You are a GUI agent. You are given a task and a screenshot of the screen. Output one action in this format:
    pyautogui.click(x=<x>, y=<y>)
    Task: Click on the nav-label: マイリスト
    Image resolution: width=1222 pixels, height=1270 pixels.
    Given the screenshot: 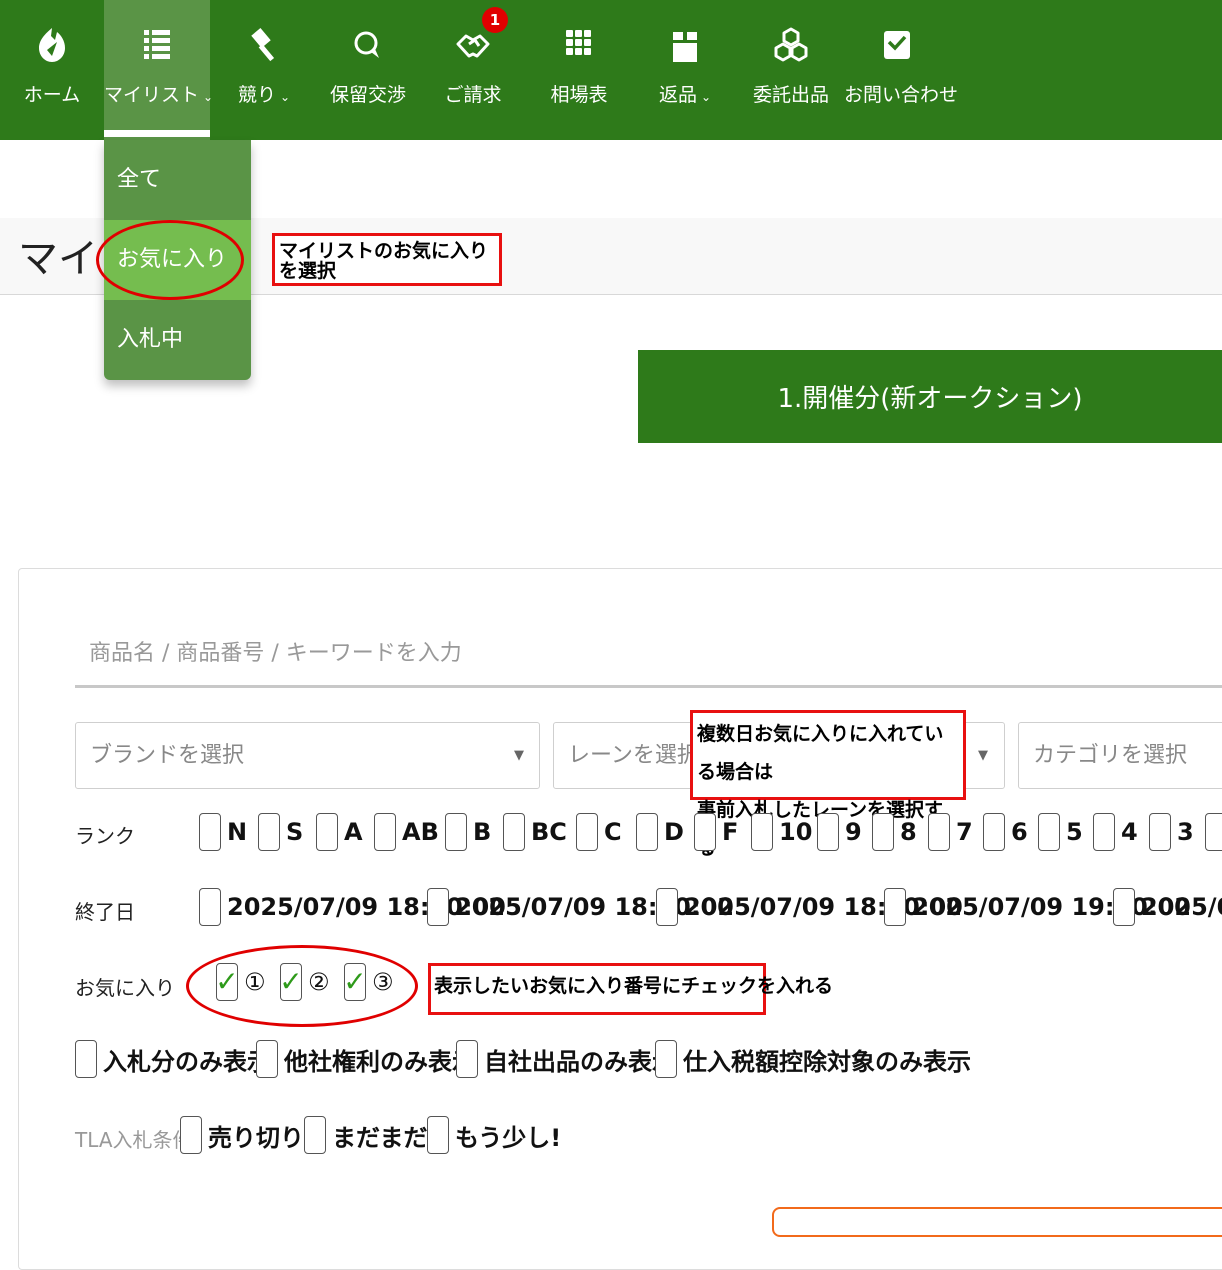 What is the action you would take?
    pyautogui.click(x=152, y=95)
    